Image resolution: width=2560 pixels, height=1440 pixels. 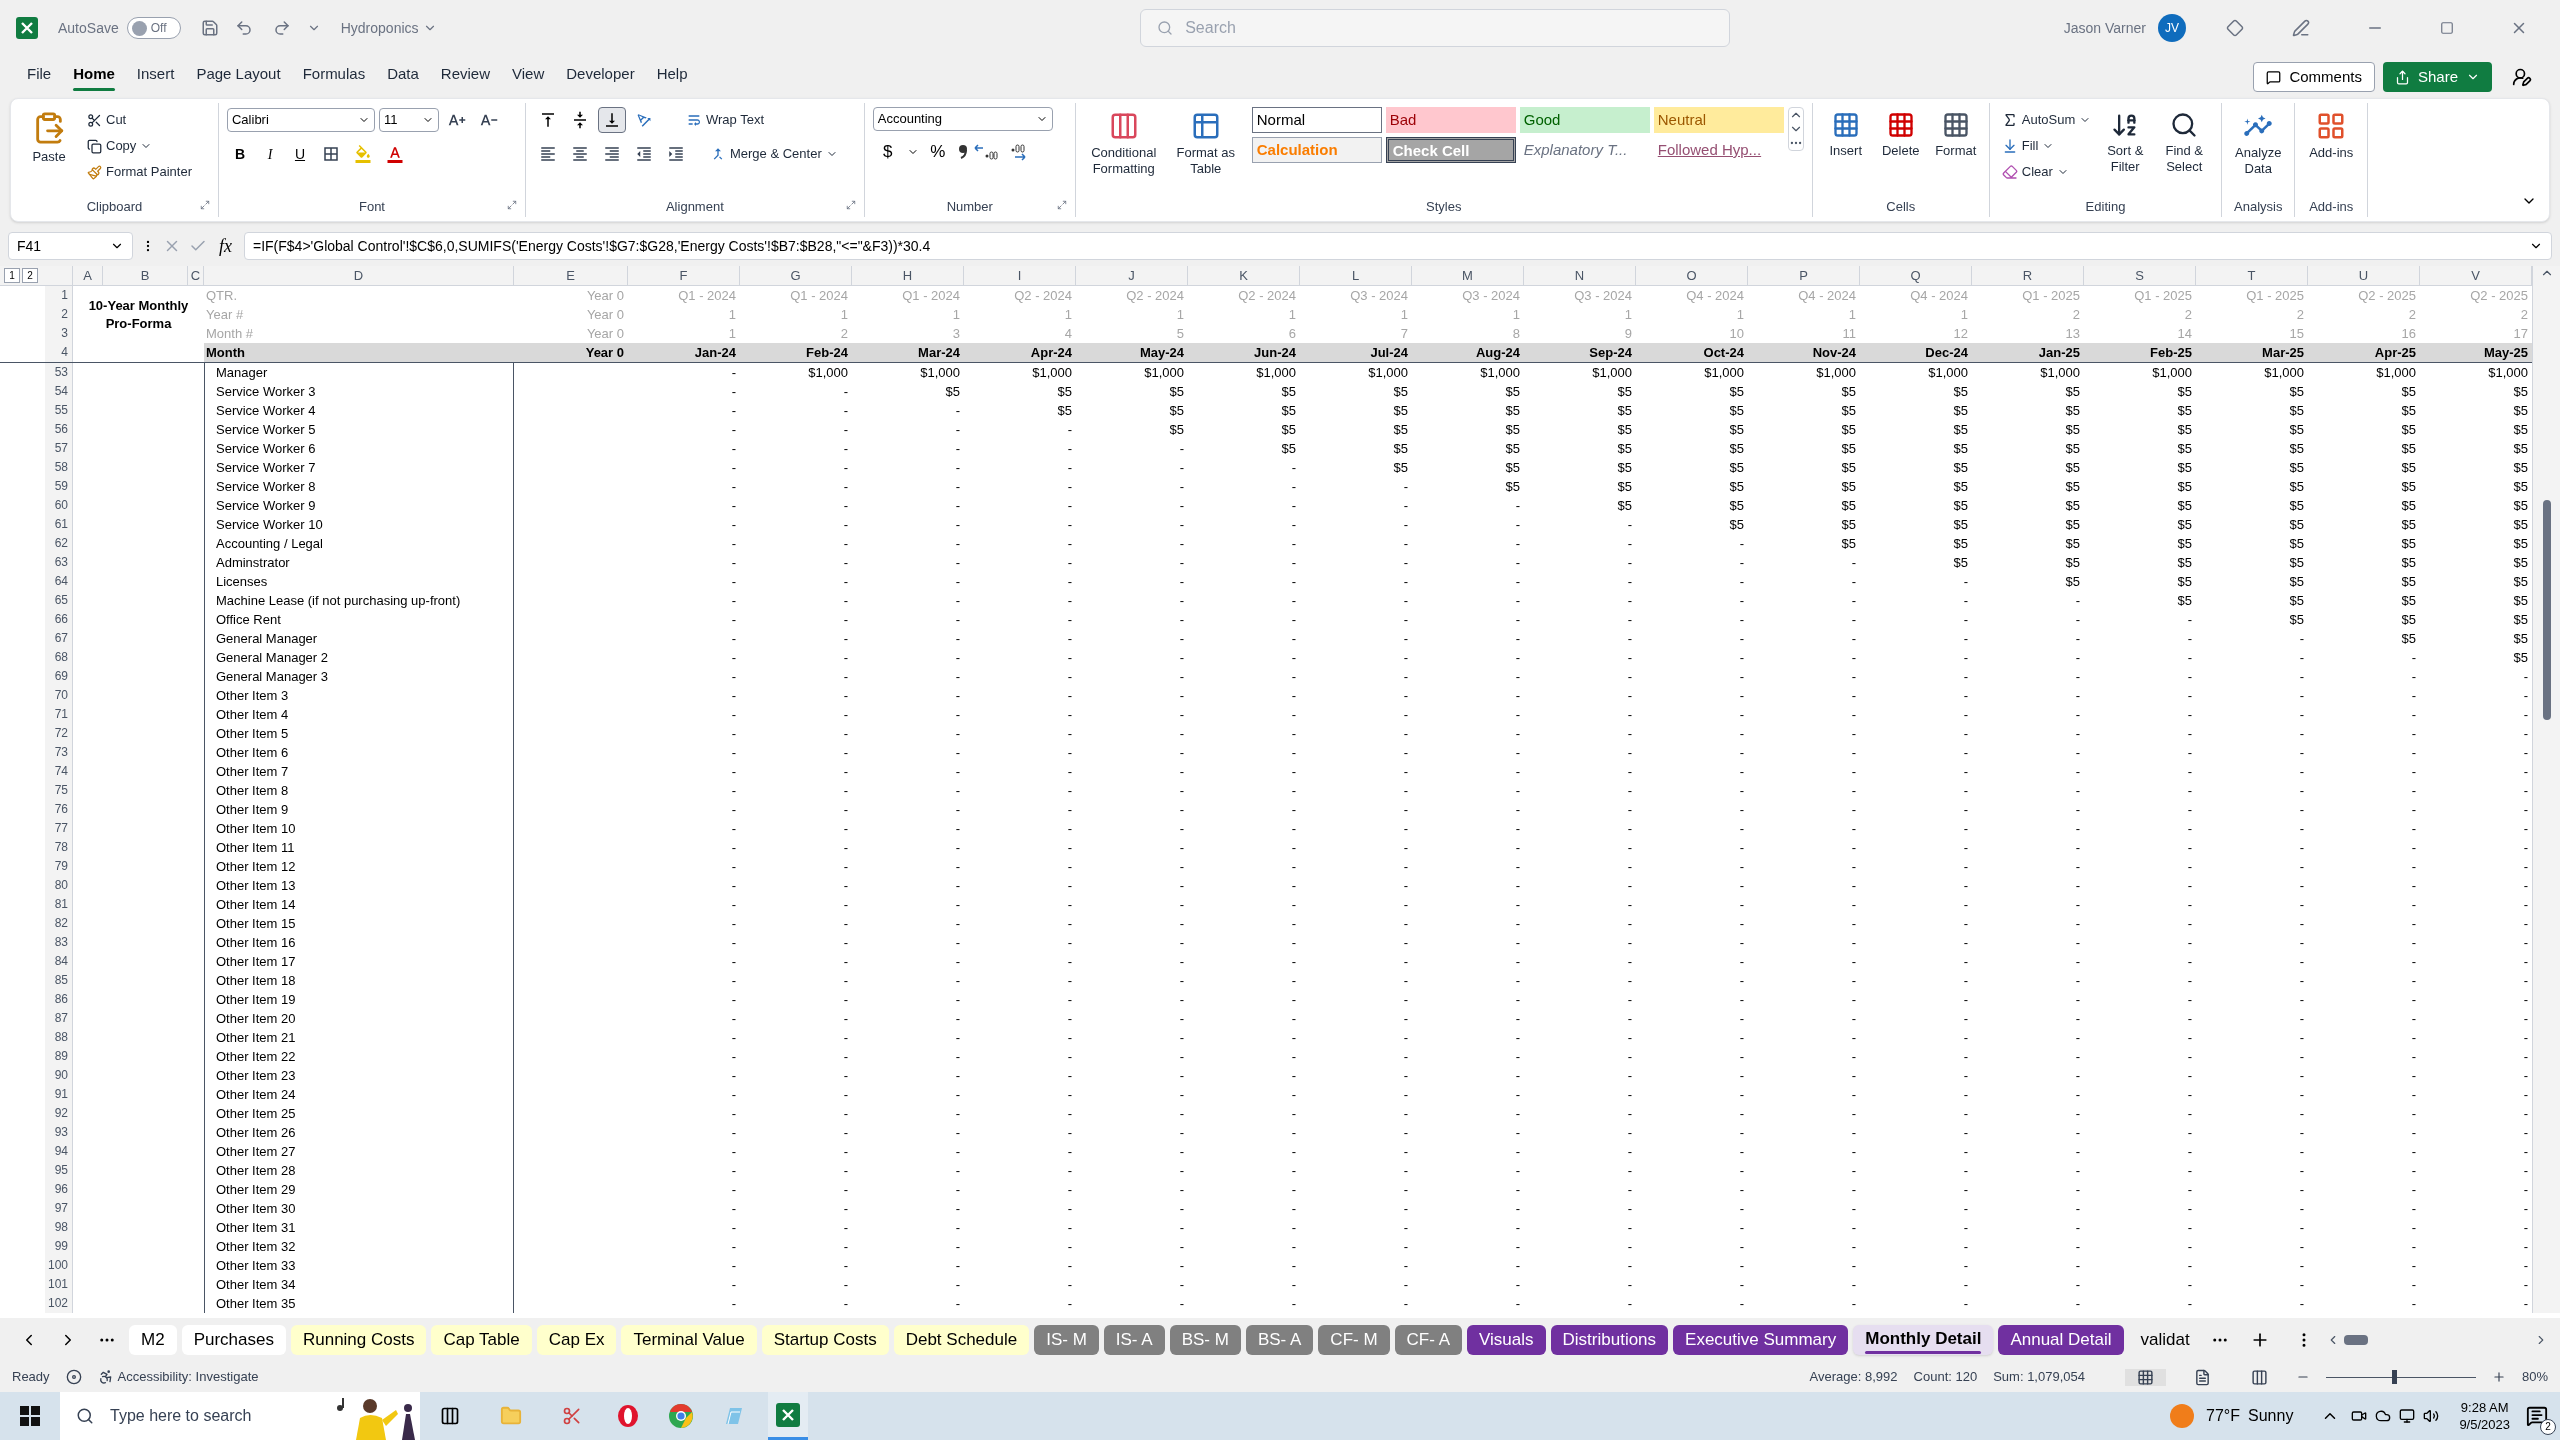 What do you see at coordinates (2223, 1416) in the screenshot?
I see `temperature-text: 77°F` at bounding box center [2223, 1416].